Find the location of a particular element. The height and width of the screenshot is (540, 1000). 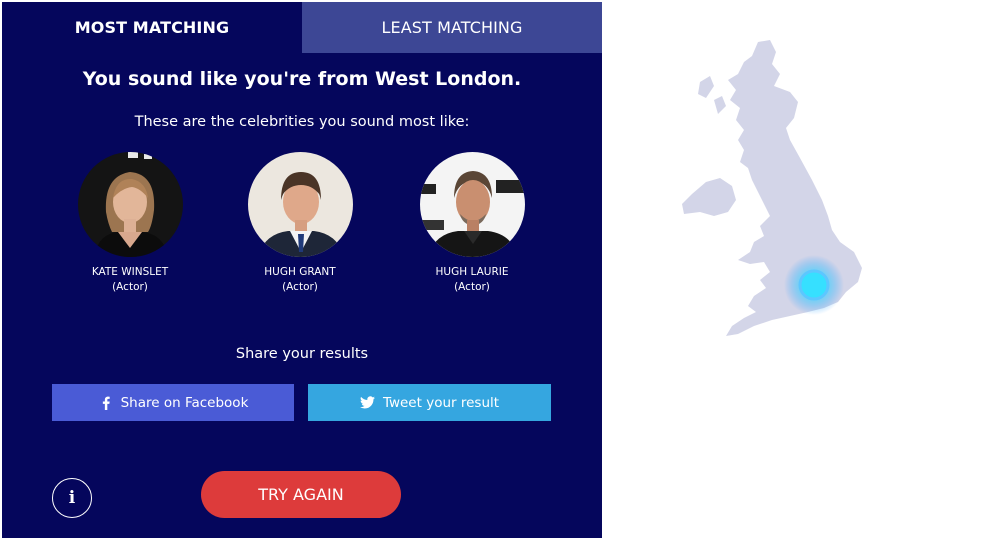

celebrity-name: HUGH LAURIE is located at coordinates (472, 272).